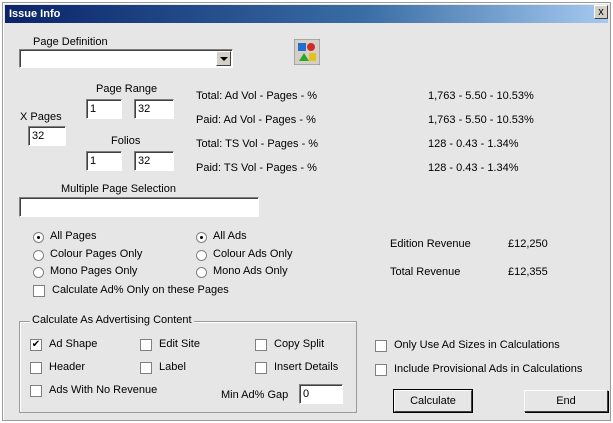 This screenshot has width=613, height=423. I want to click on folios-from-value: 1, so click(93, 161).